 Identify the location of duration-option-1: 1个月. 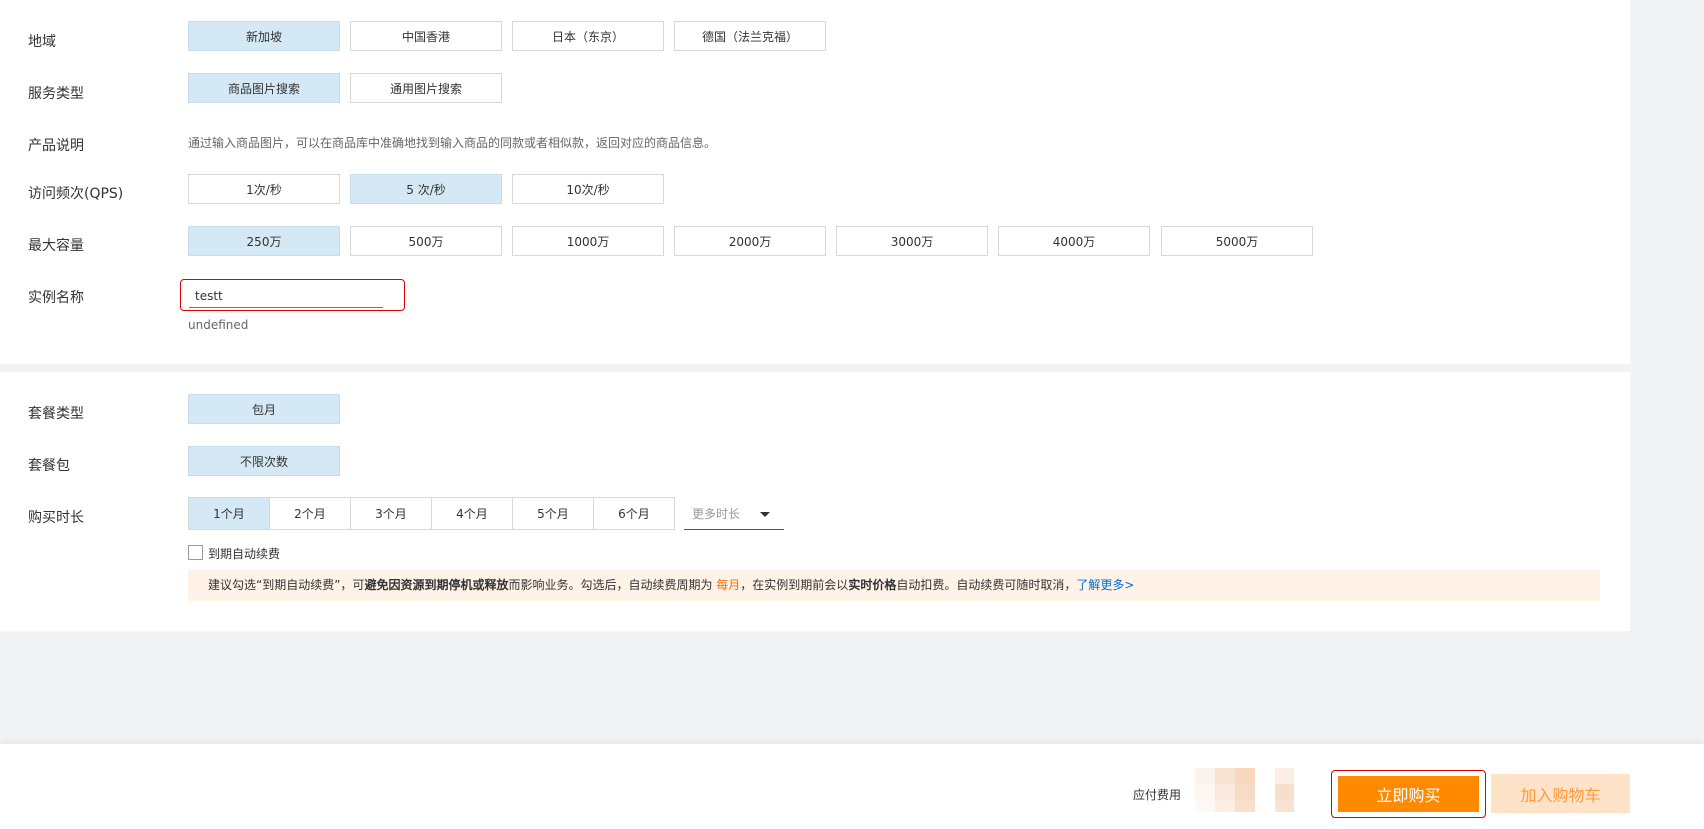
(229, 513).